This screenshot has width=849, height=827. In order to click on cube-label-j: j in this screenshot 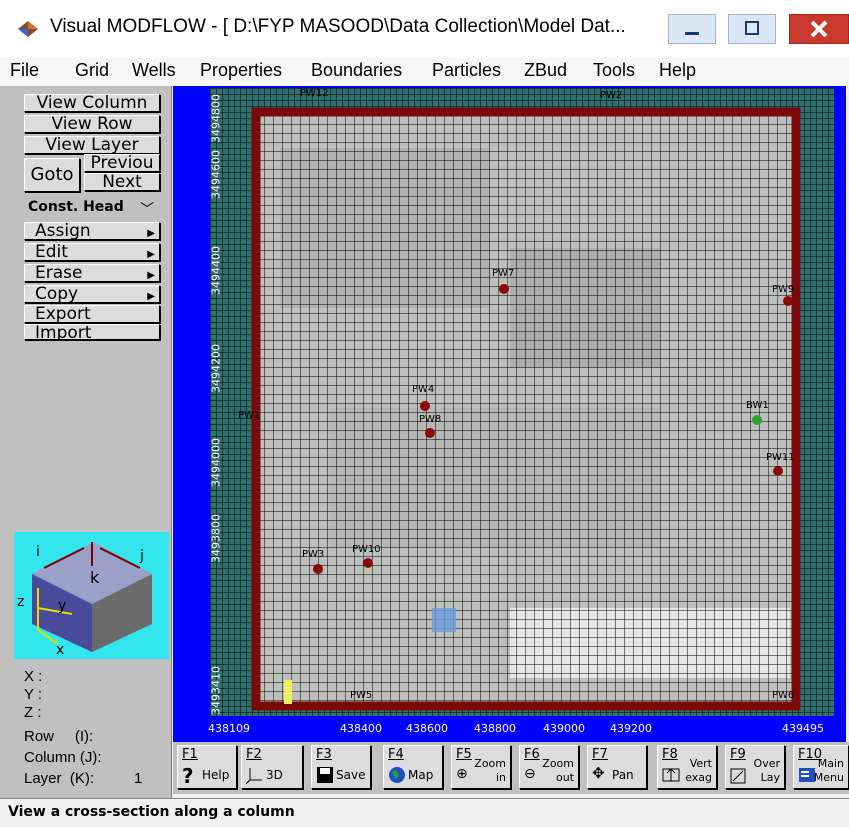, I will do `click(142, 556)`.